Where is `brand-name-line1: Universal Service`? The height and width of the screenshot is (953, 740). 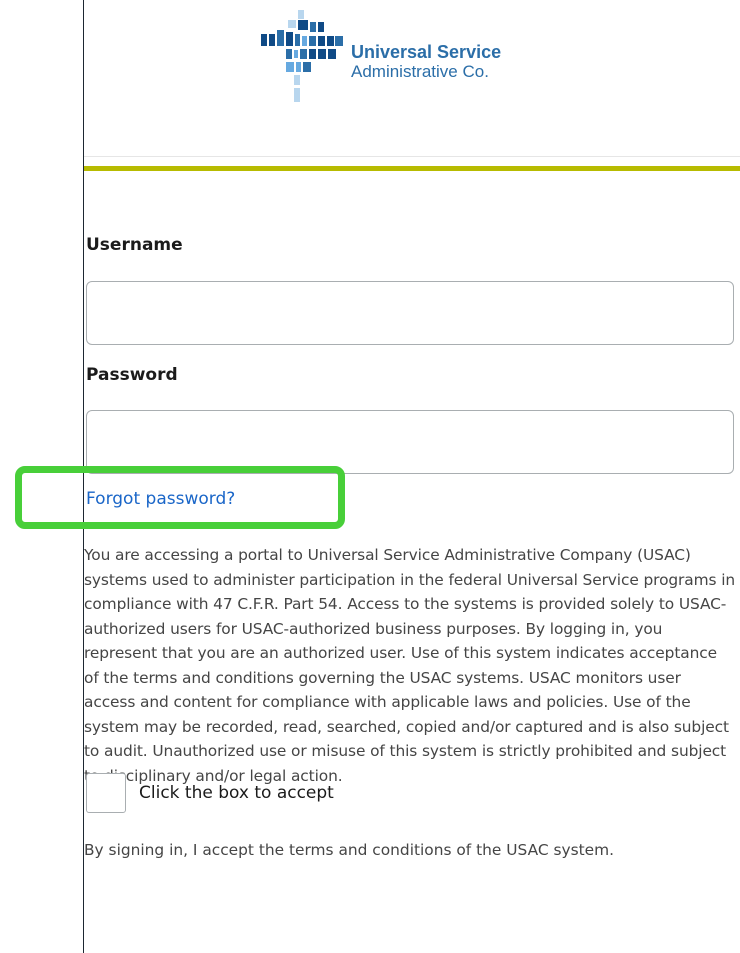 brand-name-line1: Universal Service is located at coordinates (426, 52).